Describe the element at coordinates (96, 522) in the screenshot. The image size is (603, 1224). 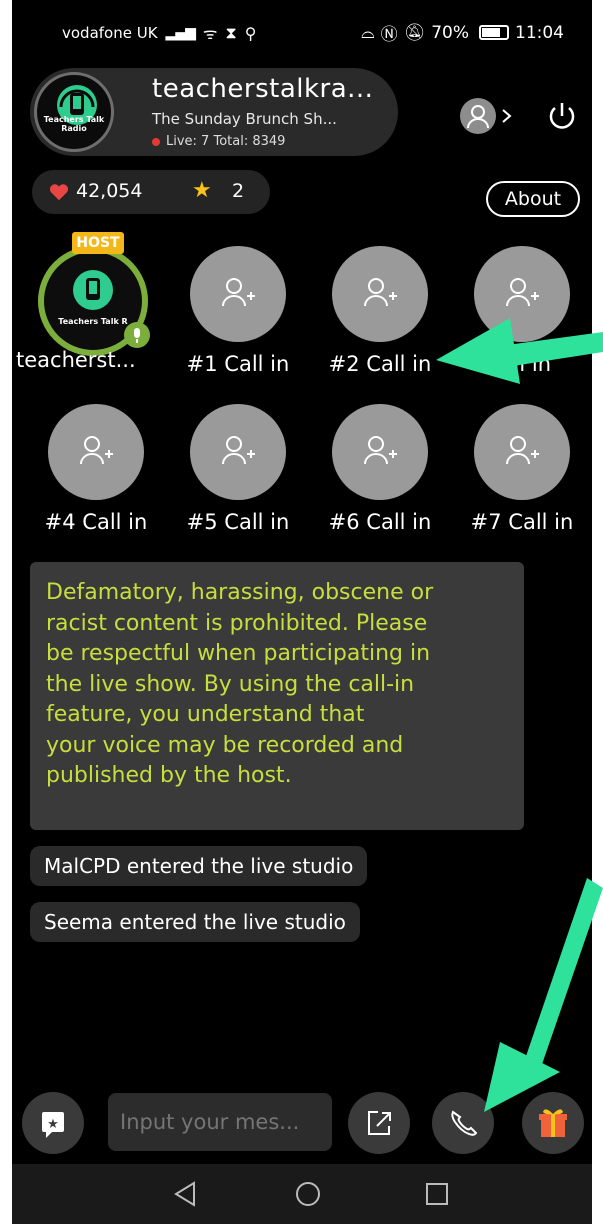
I see `seat-label: #4 Call in` at that location.